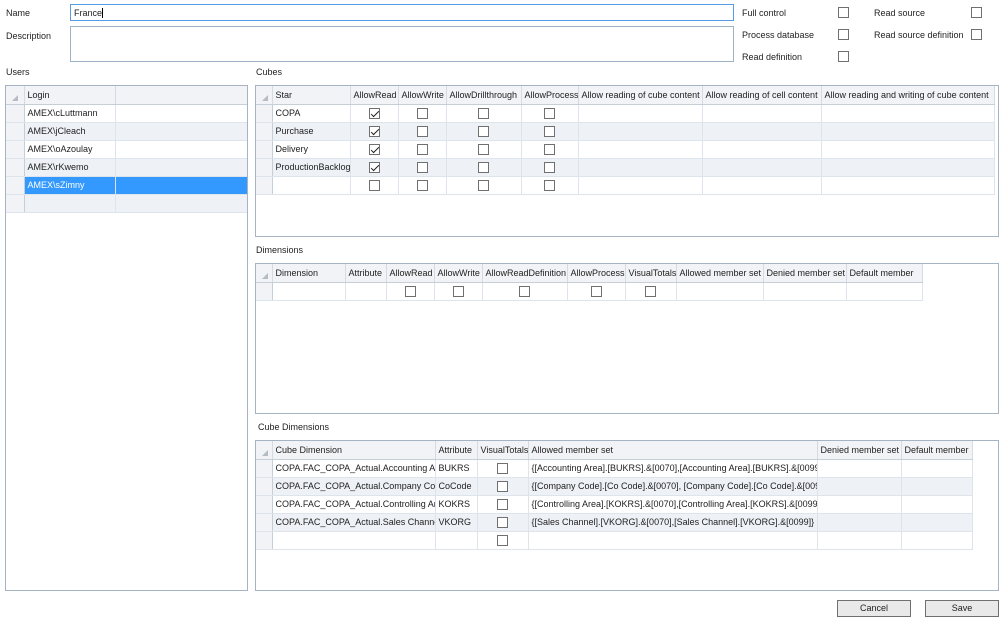 The height and width of the screenshot is (622, 1003). What do you see at coordinates (843, 56) in the screenshot?
I see `read-definition-checkbox` at bounding box center [843, 56].